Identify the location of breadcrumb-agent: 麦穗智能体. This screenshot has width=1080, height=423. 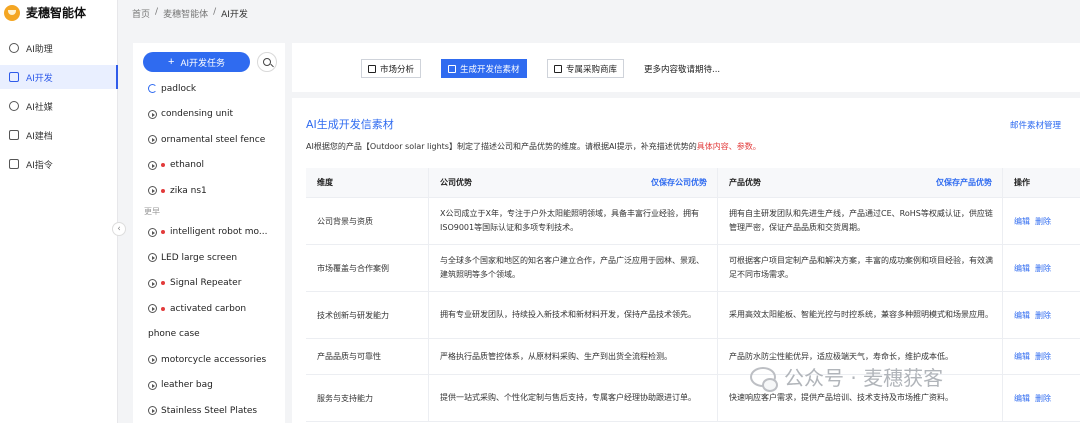
(185, 13).